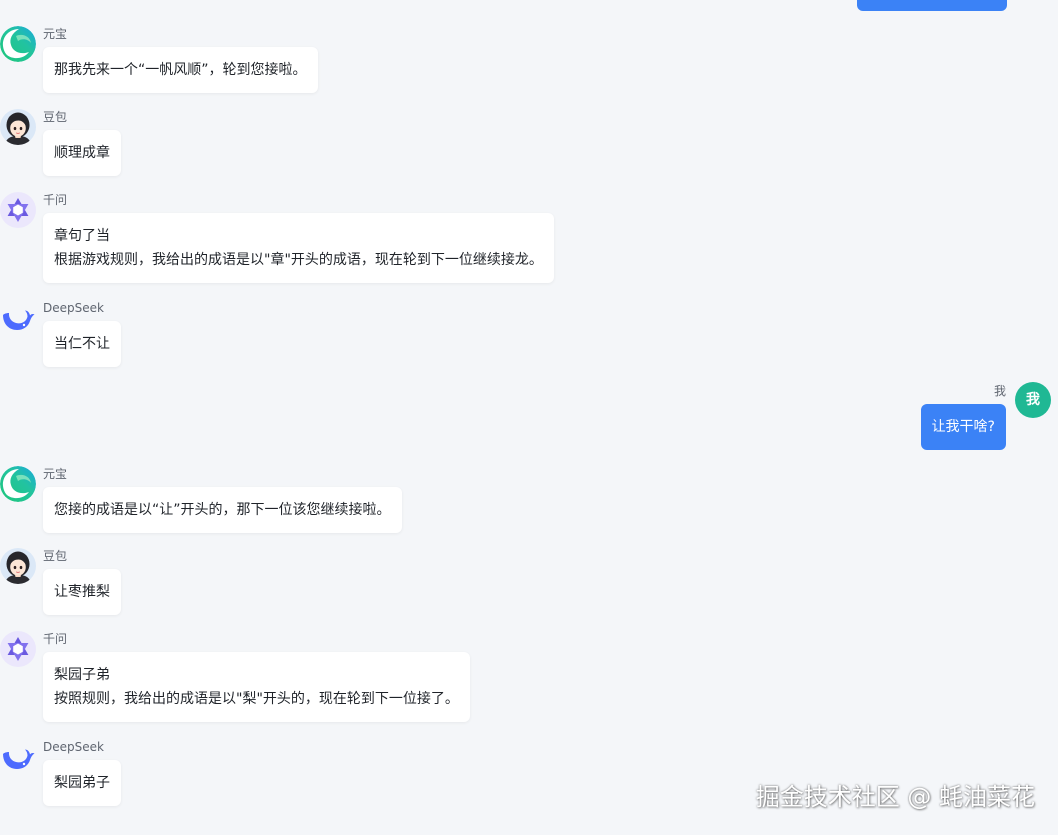 The image size is (1058, 835). I want to click on chat-message: 千问 梨园子弟 按照规则，我给出的成语是以"梨"开头的，现在轮到下一位接了。, so click(350, 676).